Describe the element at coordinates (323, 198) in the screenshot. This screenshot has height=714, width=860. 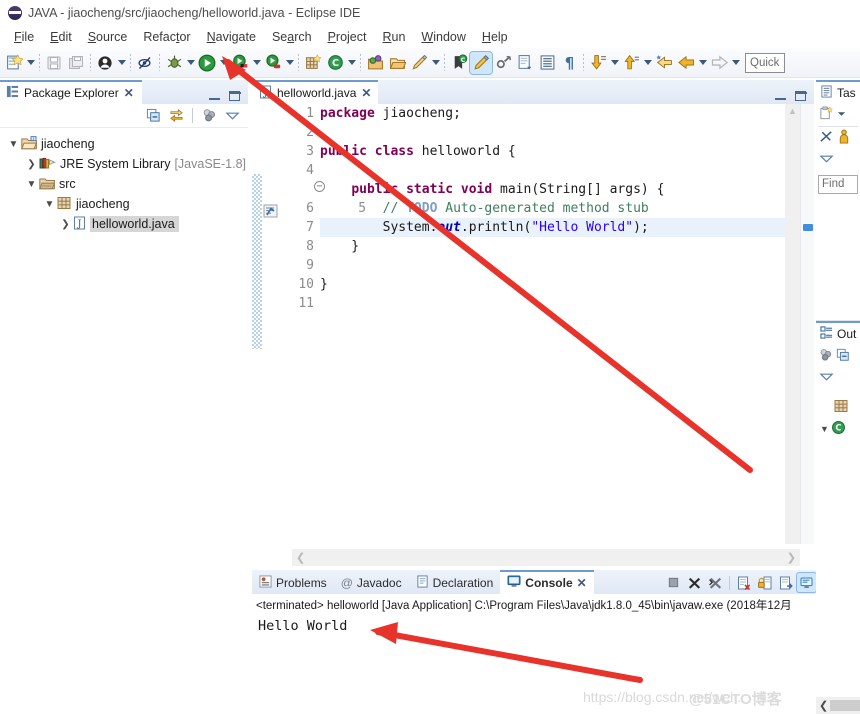
I see `line-number-with-fold: 5 −` at that location.